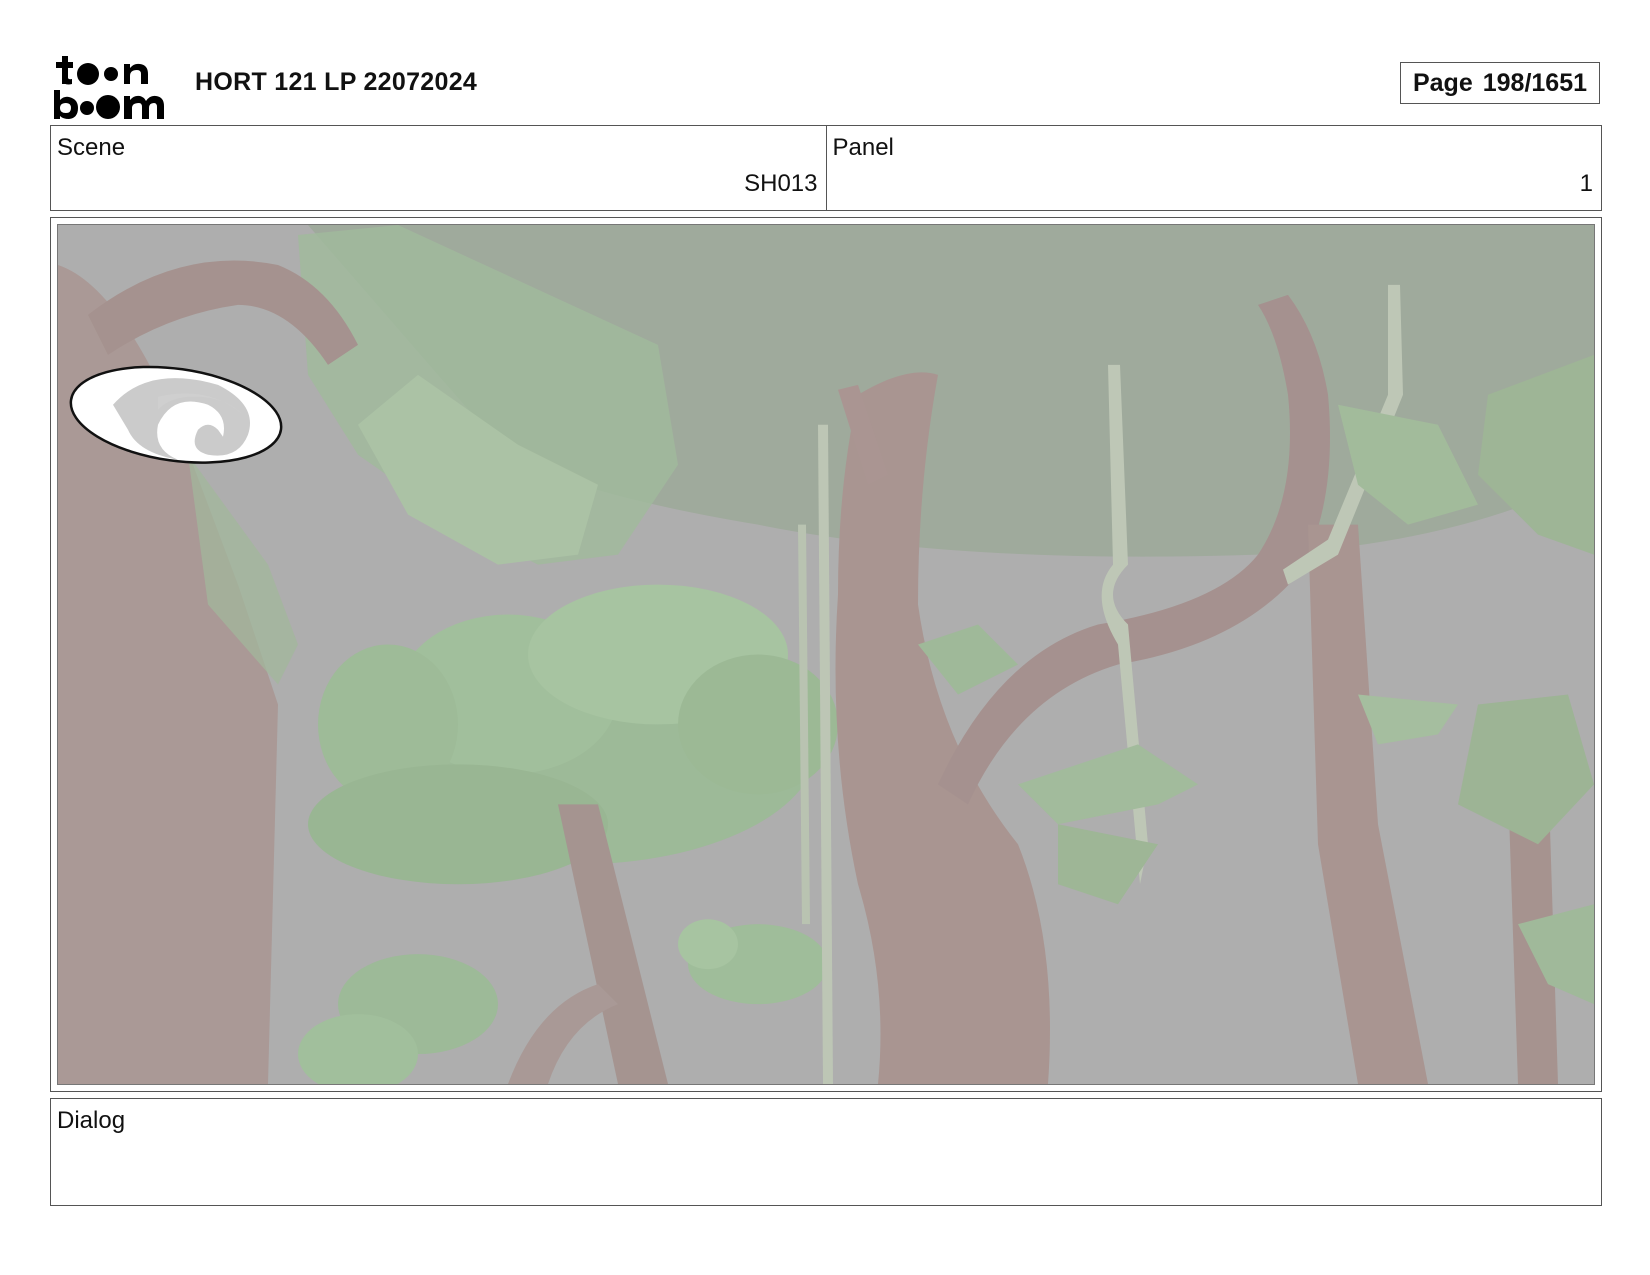 The width and height of the screenshot is (1650, 1275). I want to click on toonboom-logo, so click(111, 86).